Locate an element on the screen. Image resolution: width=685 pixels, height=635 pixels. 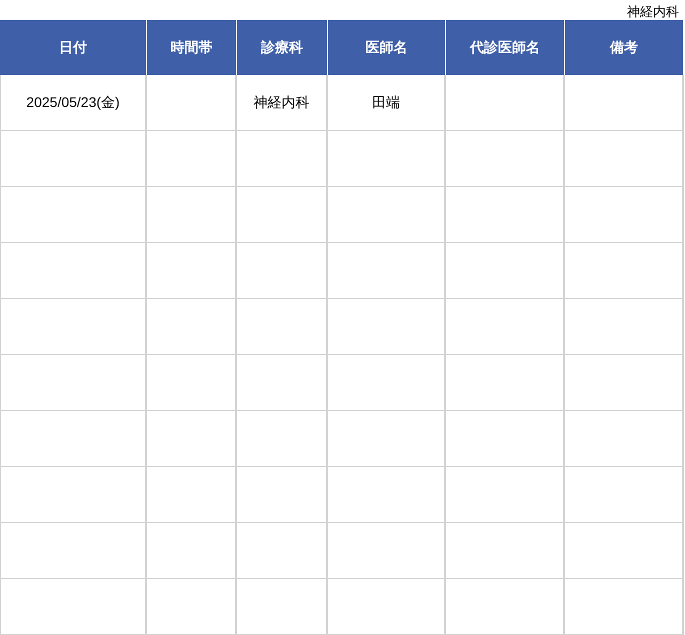
column-header: 時間帯 is located at coordinates (192, 47).